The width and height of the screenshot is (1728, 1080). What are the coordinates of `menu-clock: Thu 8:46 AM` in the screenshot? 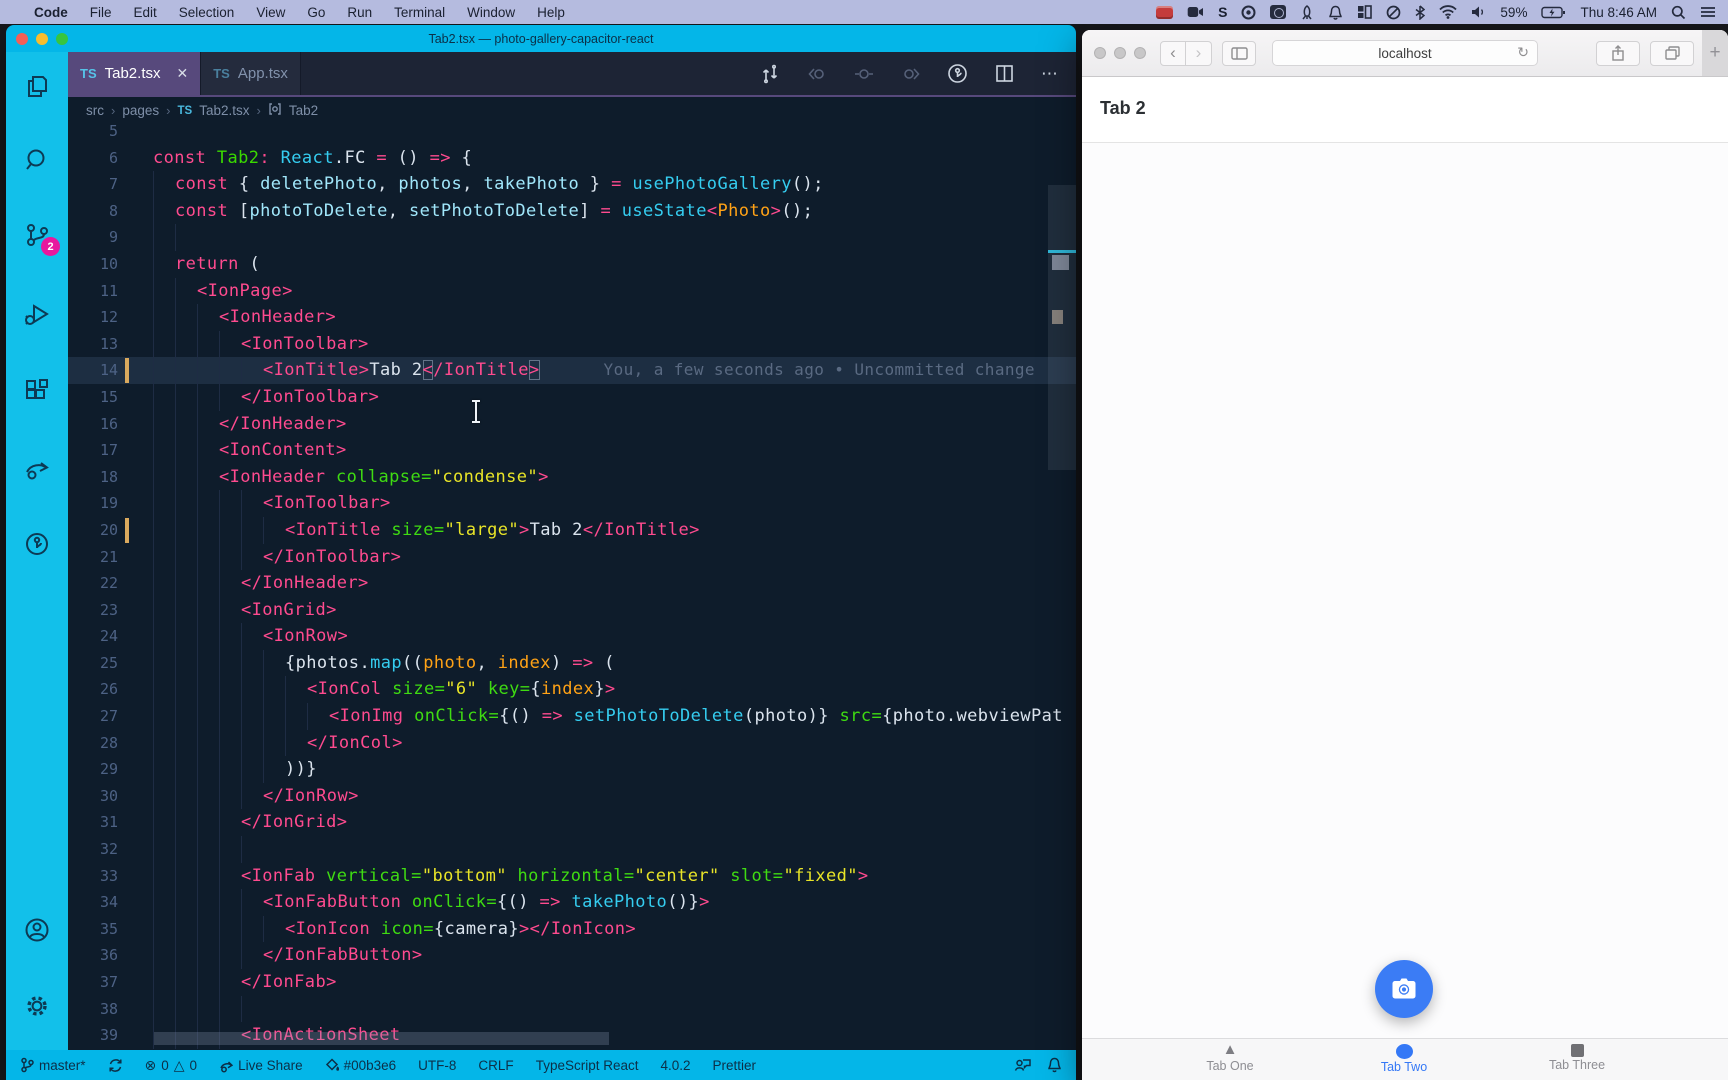 It's located at (1618, 12).